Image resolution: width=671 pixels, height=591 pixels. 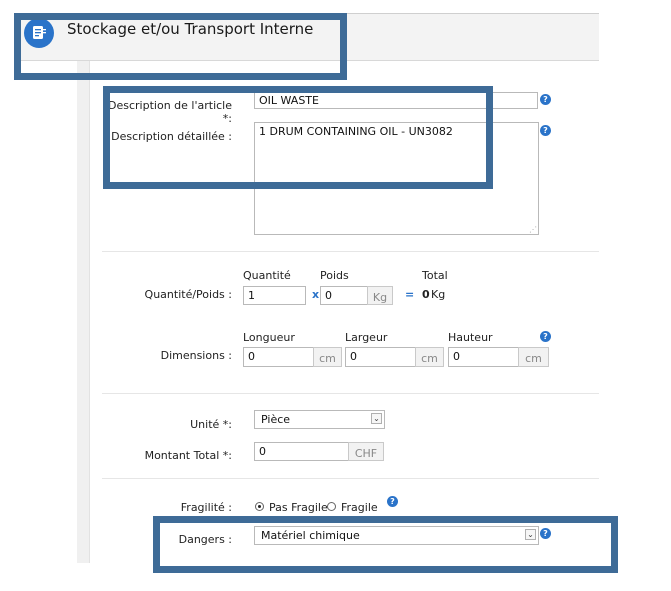 I want to click on clipboard-list-icon, so click(x=39, y=33).